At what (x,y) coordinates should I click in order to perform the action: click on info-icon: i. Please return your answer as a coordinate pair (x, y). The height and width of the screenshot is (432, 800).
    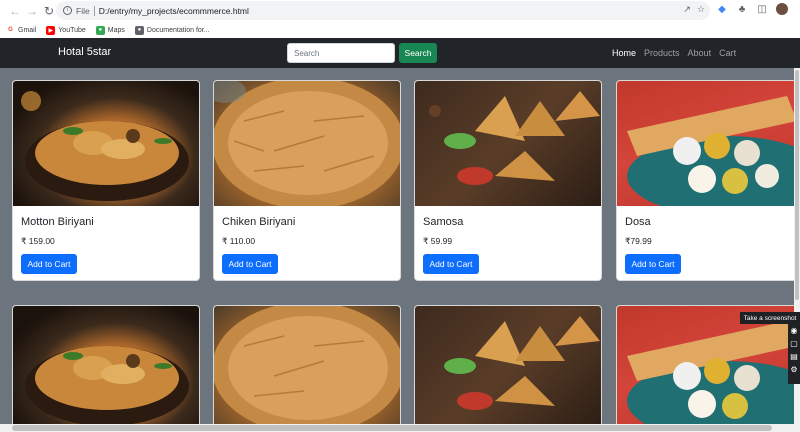
    Looking at the image, I should click on (67, 10).